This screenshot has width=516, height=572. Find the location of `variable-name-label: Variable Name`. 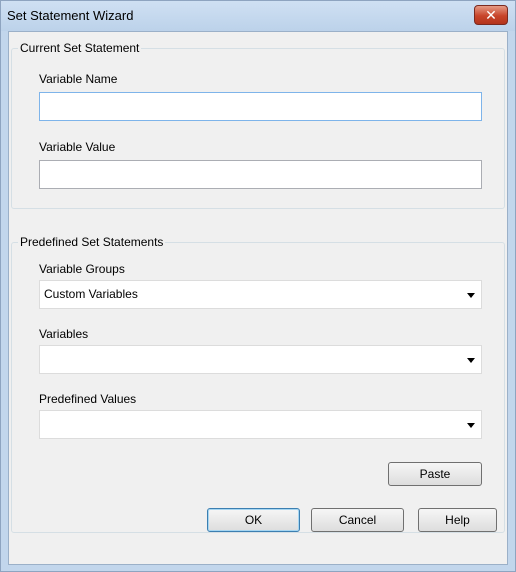

variable-name-label: Variable Name is located at coordinates (78, 79).